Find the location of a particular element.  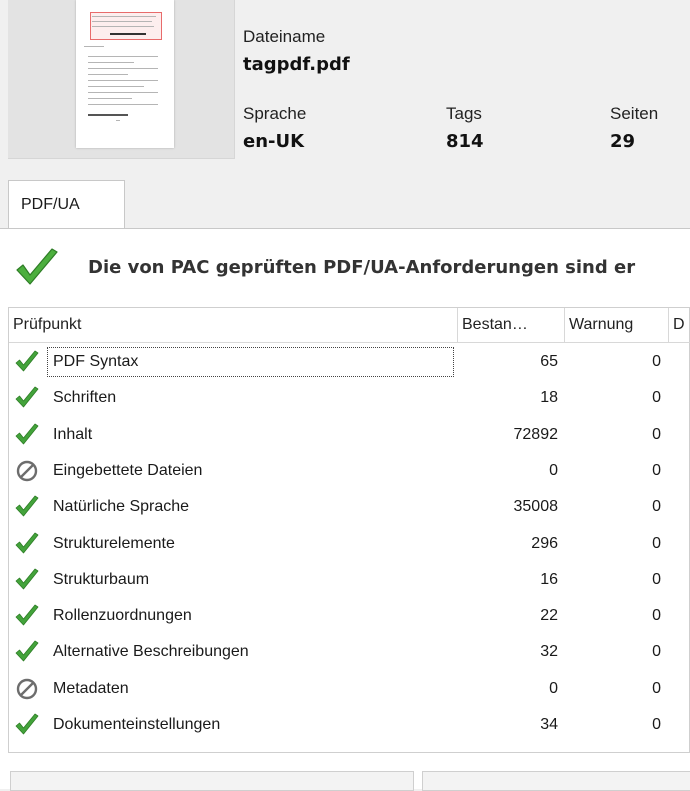

pages-label: Seiten is located at coordinates (634, 113).